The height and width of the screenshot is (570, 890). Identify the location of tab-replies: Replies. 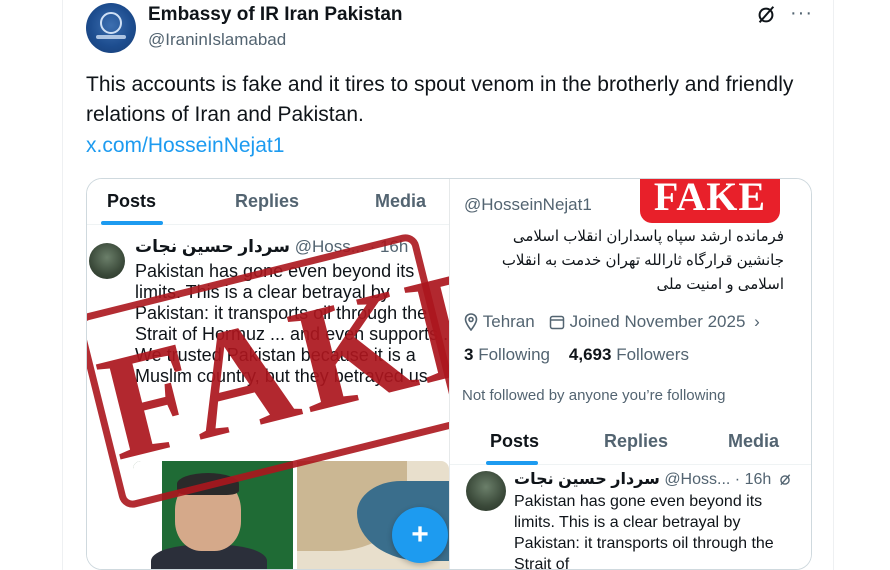
(267, 201).